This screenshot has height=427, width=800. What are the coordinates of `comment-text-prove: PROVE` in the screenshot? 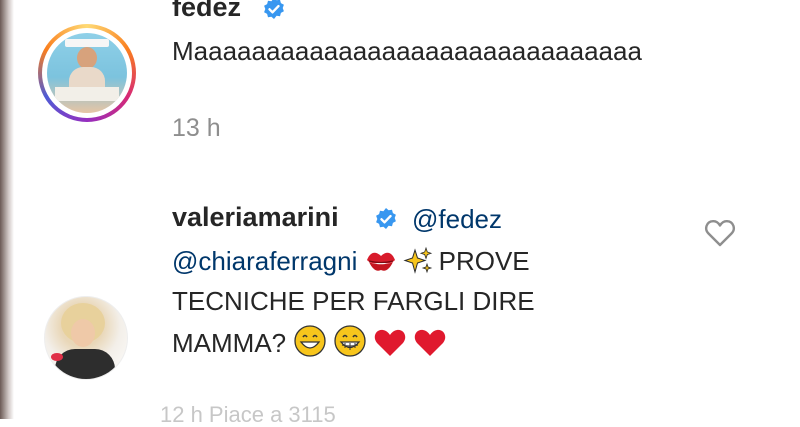 It's located at (484, 261).